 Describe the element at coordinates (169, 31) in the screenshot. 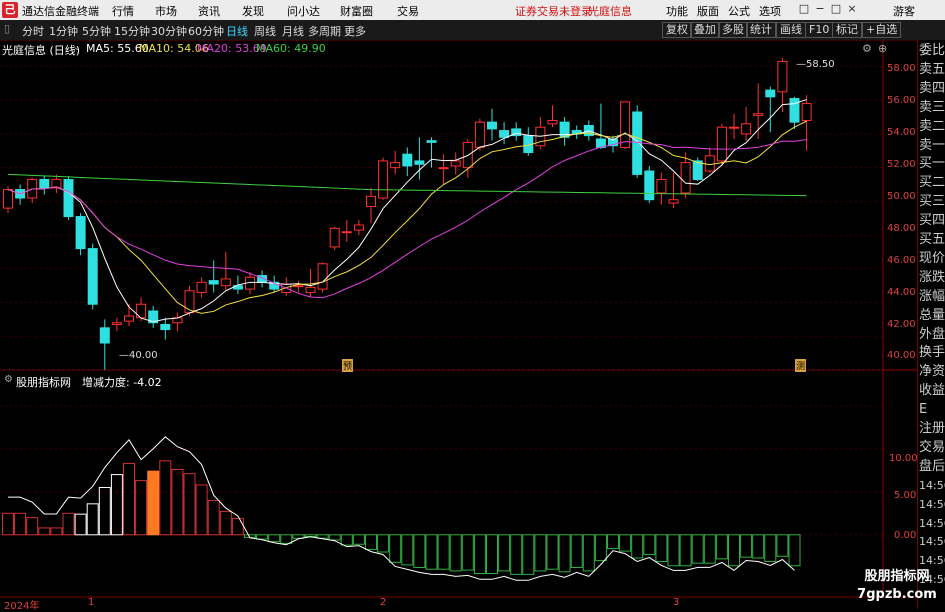

I see `tab-period-30min: 30分钟` at that location.